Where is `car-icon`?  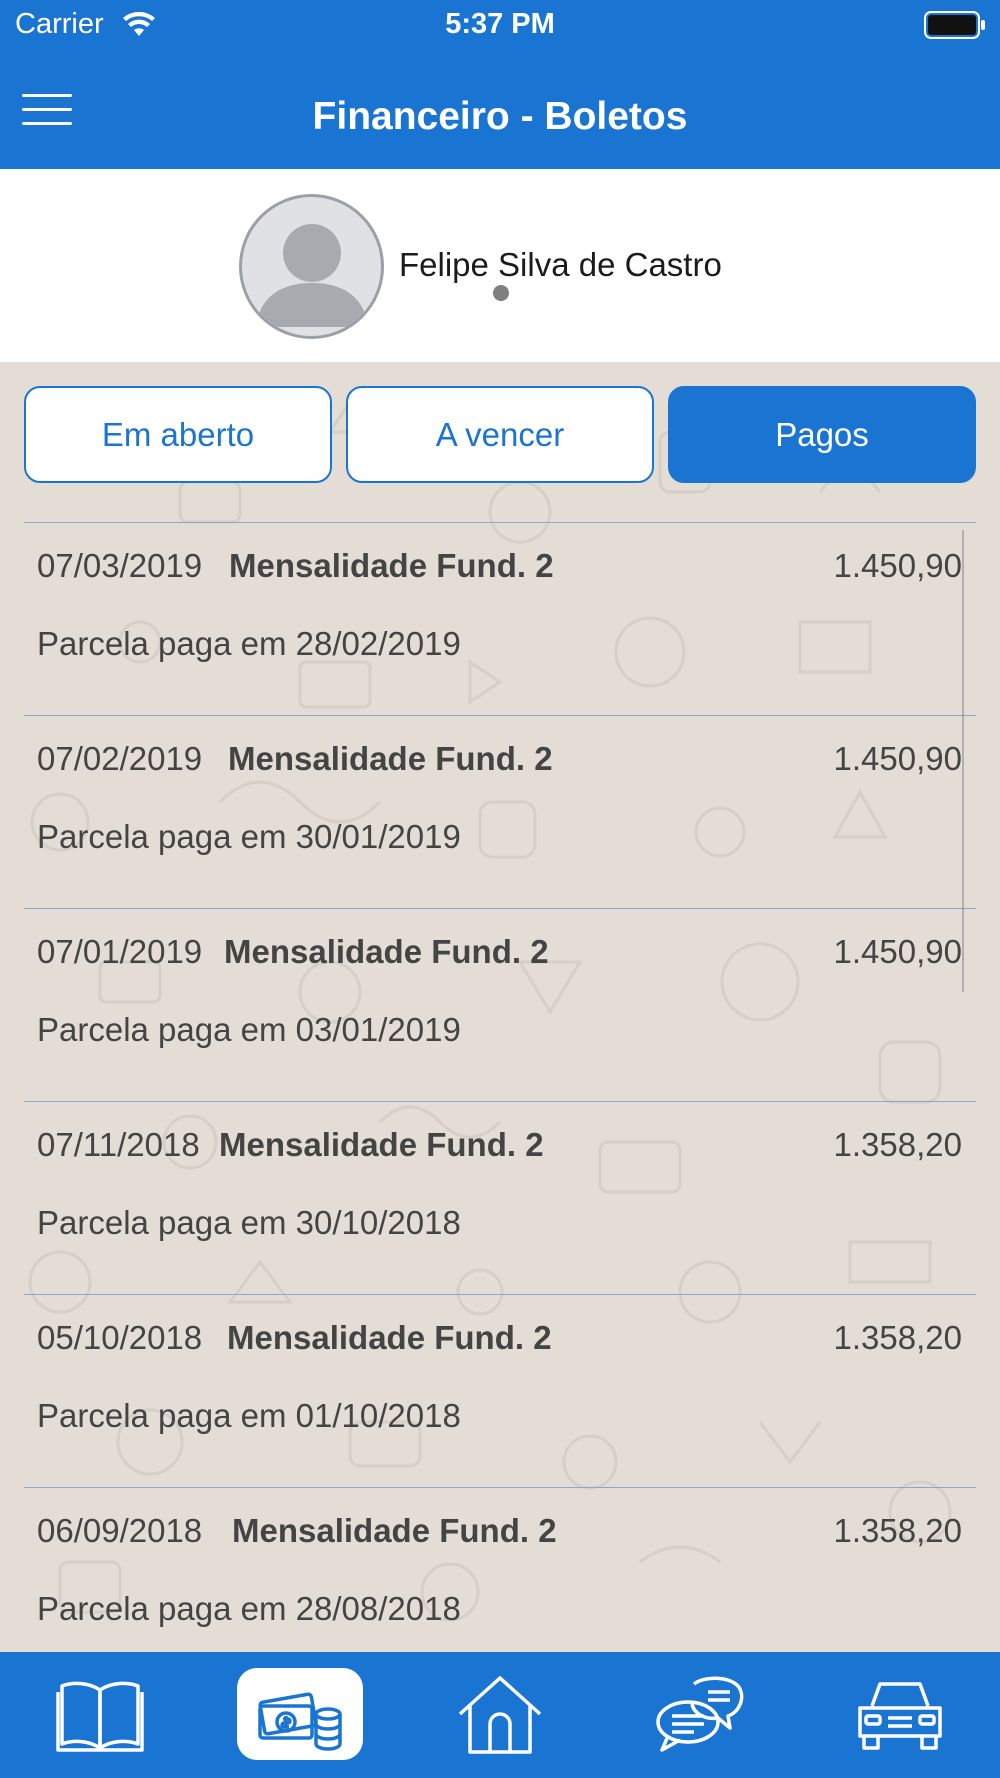 car-icon is located at coordinates (900, 1716).